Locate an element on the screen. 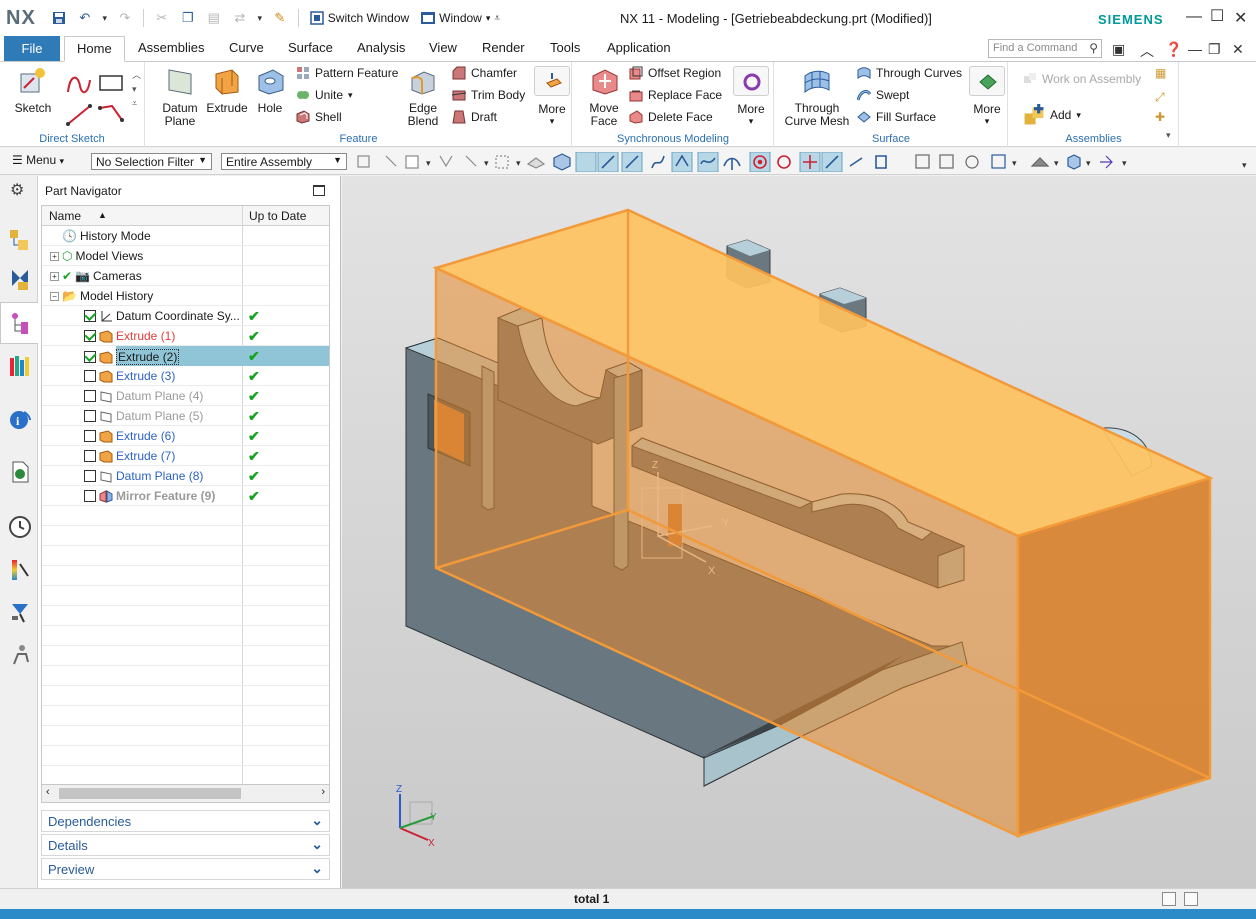  selection-toolbar-icons: ▾ ▾ ▾ ▾ ▾ ▾ ▾ ▾ is located at coordinates (806, 162).